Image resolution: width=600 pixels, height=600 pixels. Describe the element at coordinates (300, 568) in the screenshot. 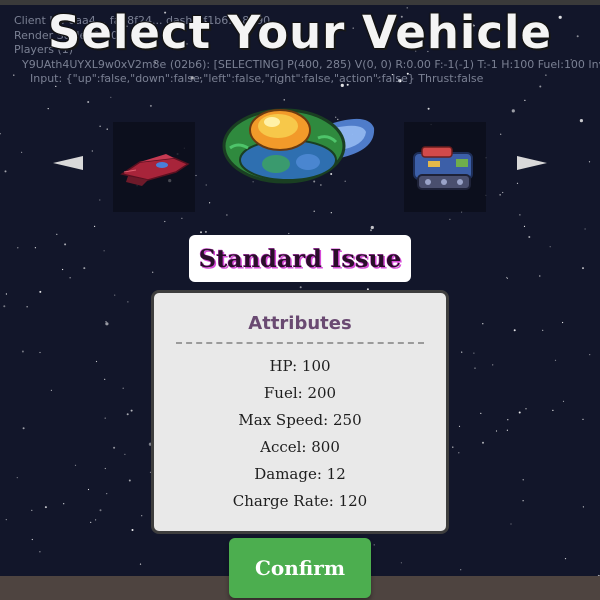

I see `confirm-button: Confirm` at that location.